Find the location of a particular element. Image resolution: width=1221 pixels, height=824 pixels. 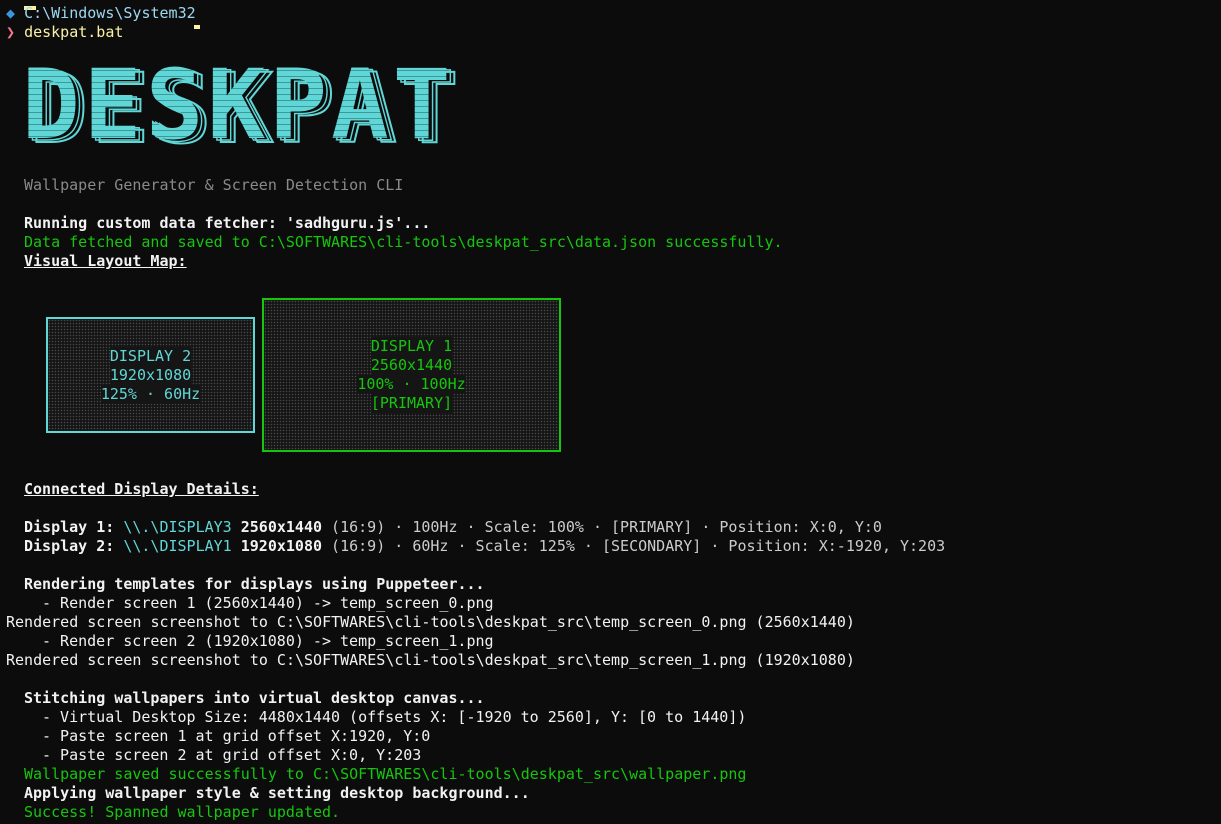

layout-map-heading: Visual Layout Map: is located at coordinates (105, 261).